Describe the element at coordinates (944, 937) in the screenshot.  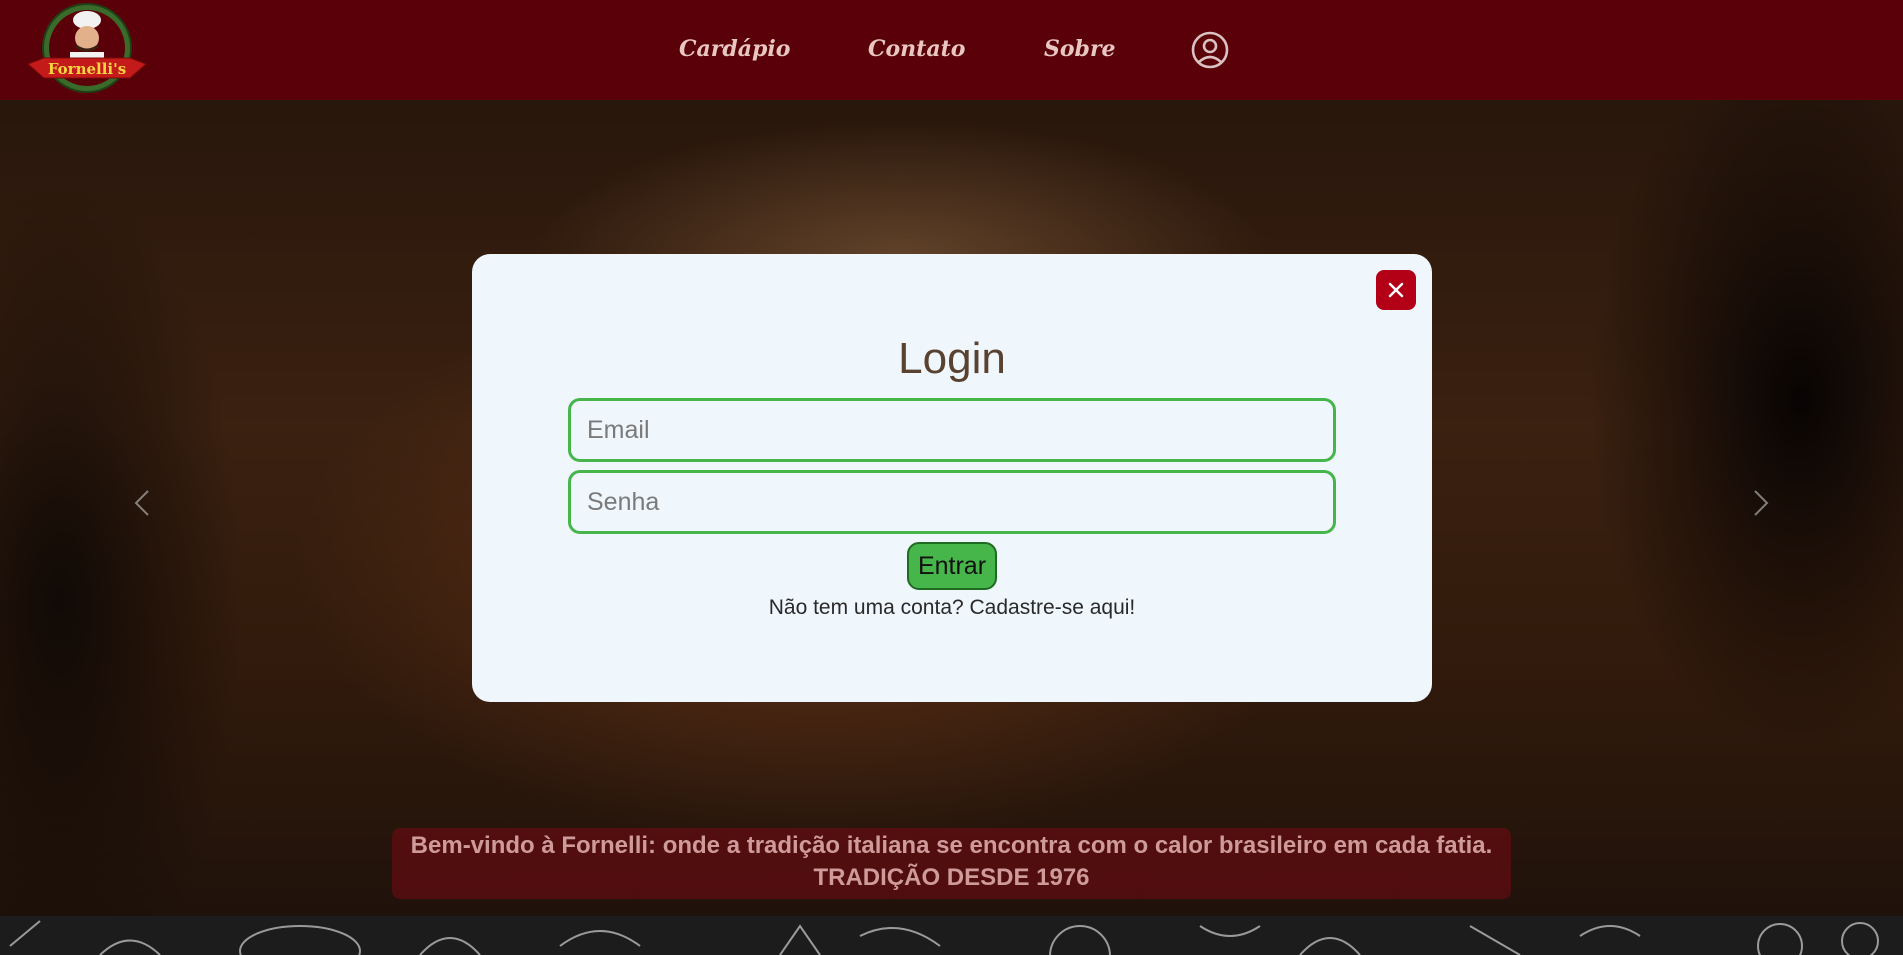
I see `food-pattern-icon` at that location.